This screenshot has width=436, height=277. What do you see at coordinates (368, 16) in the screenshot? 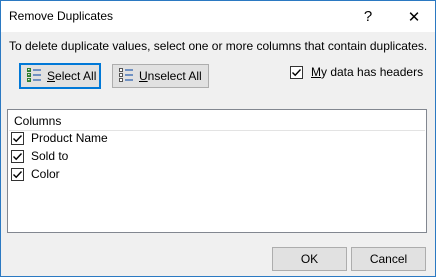
I see `help-button: ?` at bounding box center [368, 16].